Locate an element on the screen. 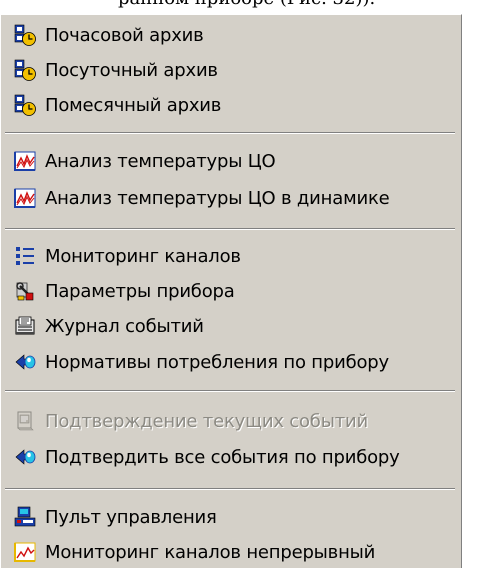  consumption-norms-icon is located at coordinates (25, 362).